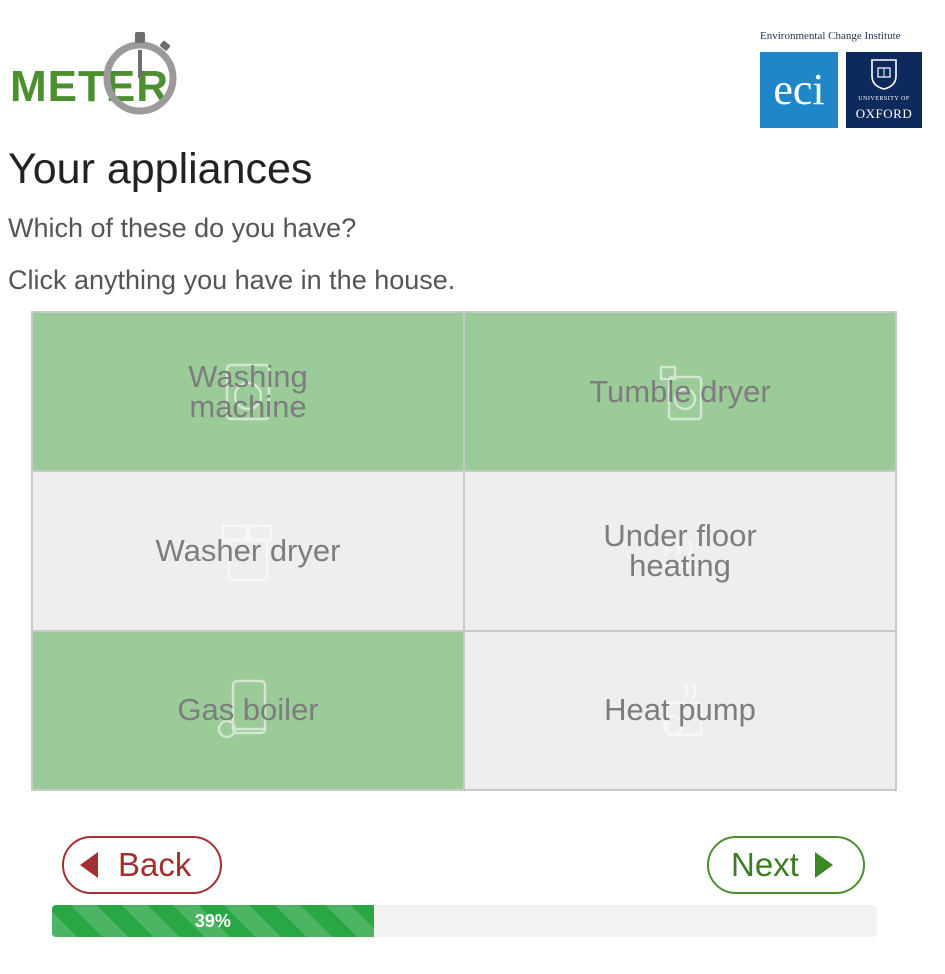 The width and height of the screenshot is (945, 974). Describe the element at coordinates (232, 280) in the screenshot. I see `instruction-text: Click anything you have in the house.` at that location.